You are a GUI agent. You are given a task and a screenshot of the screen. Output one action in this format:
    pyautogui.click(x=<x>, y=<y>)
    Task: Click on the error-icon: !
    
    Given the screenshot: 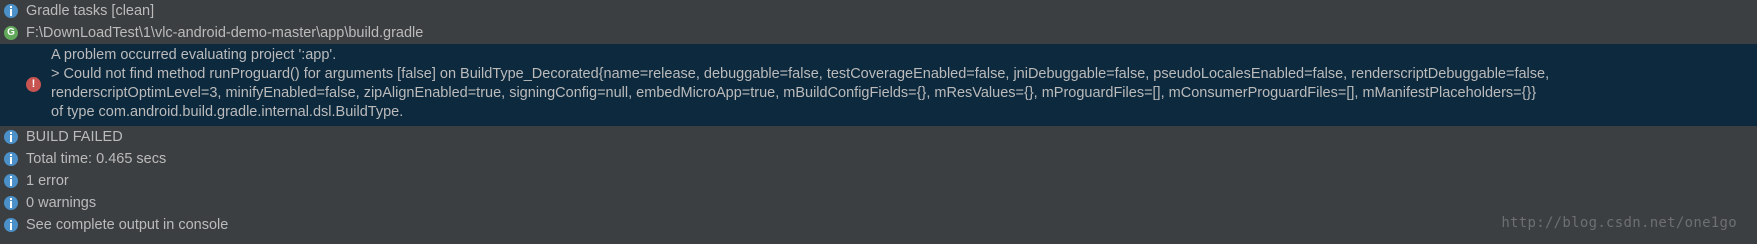 What is the action you would take?
    pyautogui.click(x=33, y=84)
    